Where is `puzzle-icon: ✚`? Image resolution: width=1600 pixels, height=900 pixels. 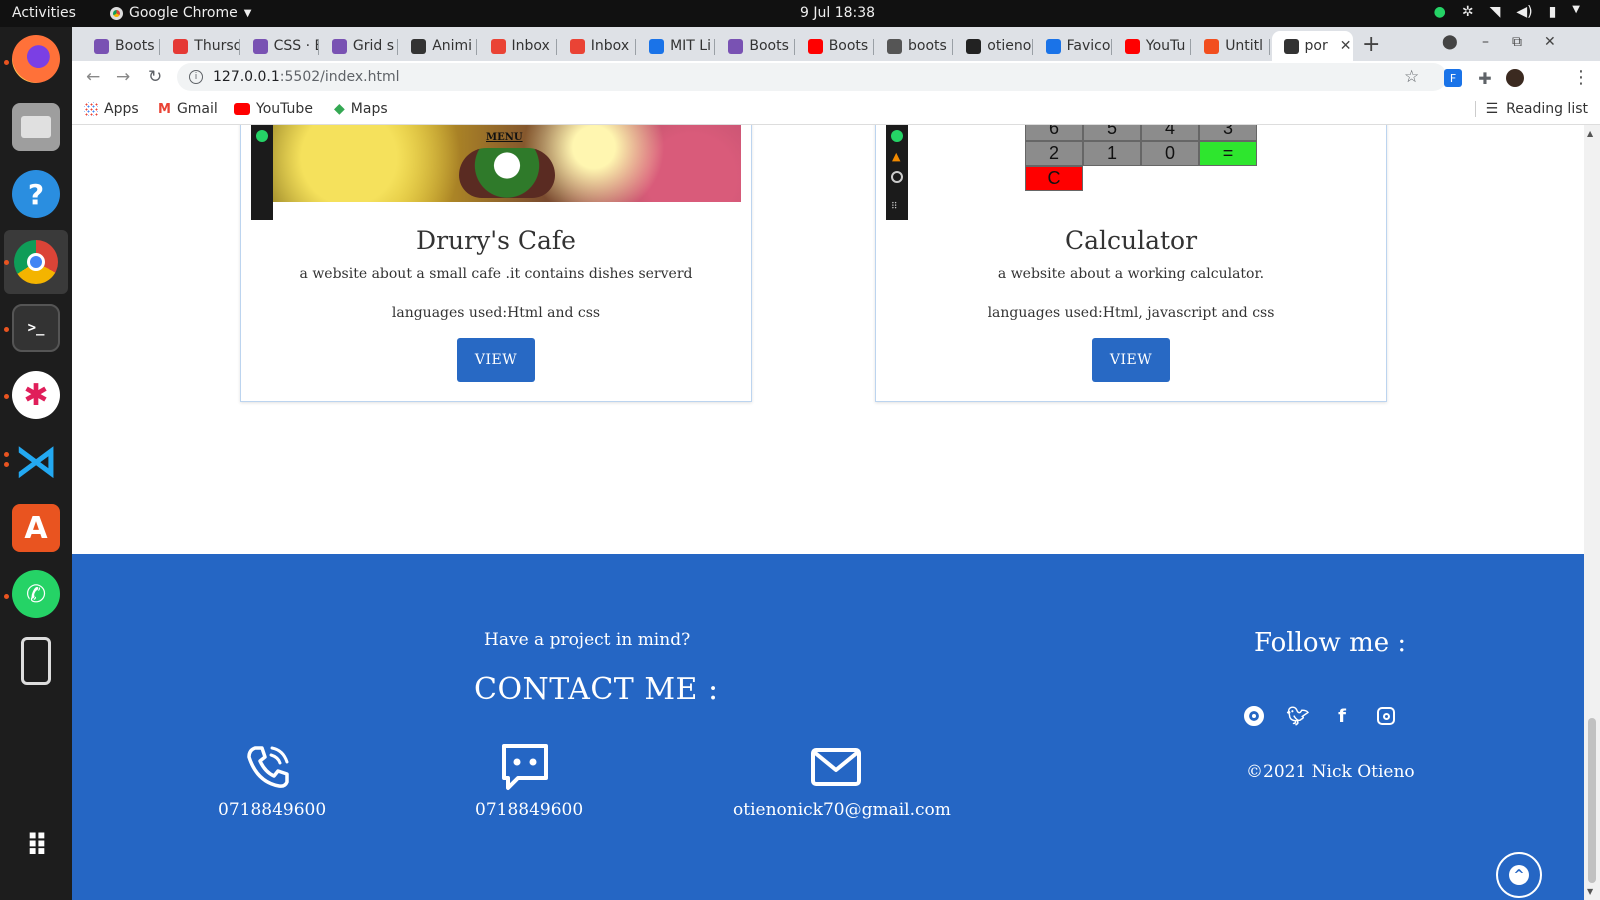 puzzle-icon: ✚ is located at coordinates (1485, 78).